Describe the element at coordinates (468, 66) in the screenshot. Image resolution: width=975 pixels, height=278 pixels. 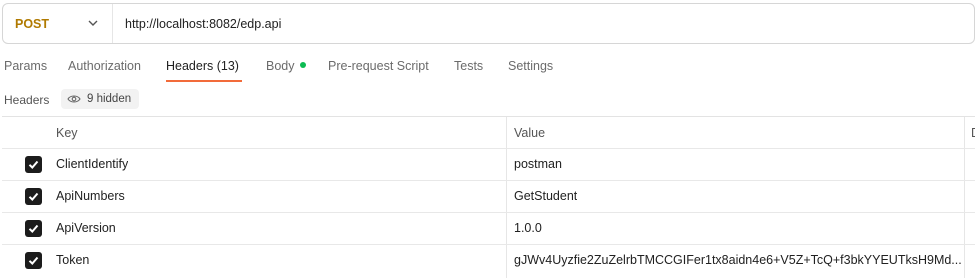
I see `tab-tests: Tests` at that location.